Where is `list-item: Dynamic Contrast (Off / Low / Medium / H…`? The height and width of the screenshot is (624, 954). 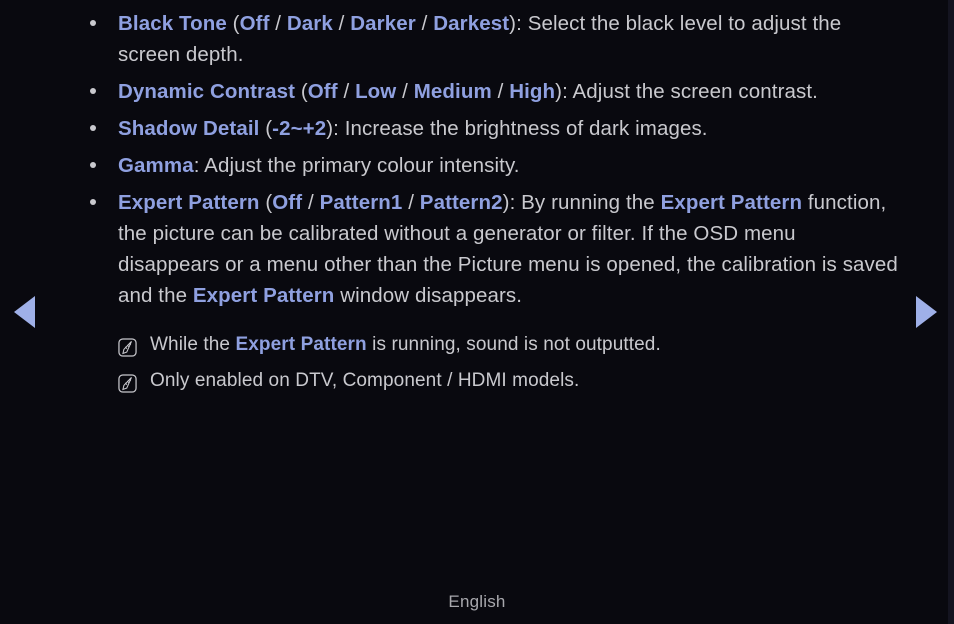 list-item: Dynamic Contrast (Off / Low / Medium / H… is located at coordinates (477, 91).